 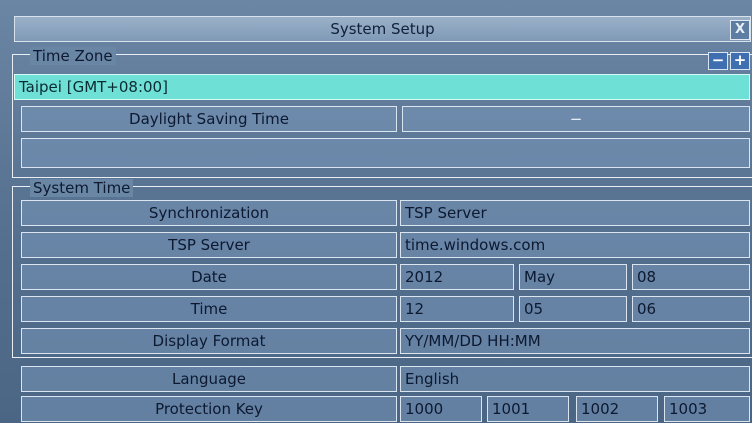 I want to click on protection-key-field-1: 1000, so click(x=441, y=409).